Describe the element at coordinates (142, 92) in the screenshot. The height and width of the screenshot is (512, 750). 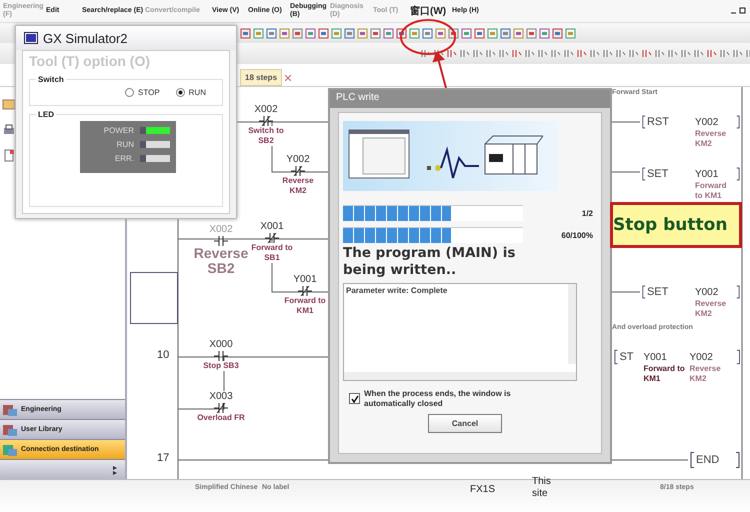
I see `radio-button: STOP` at that location.